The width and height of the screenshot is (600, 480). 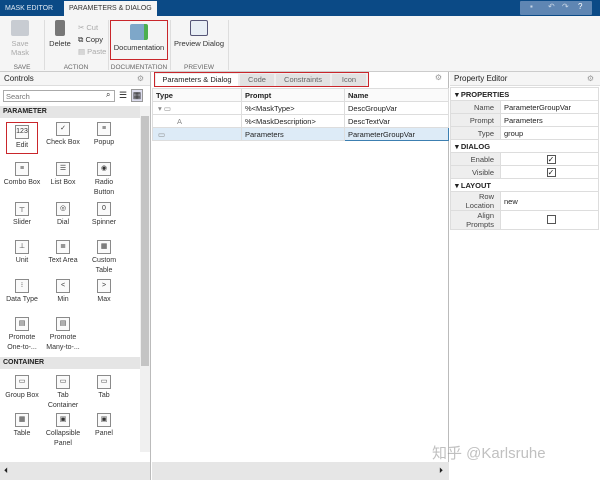 What do you see at coordinates (22, 175) in the screenshot?
I see `control-combo-box: ≡ Combo Box` at bounding box center [22, 175].